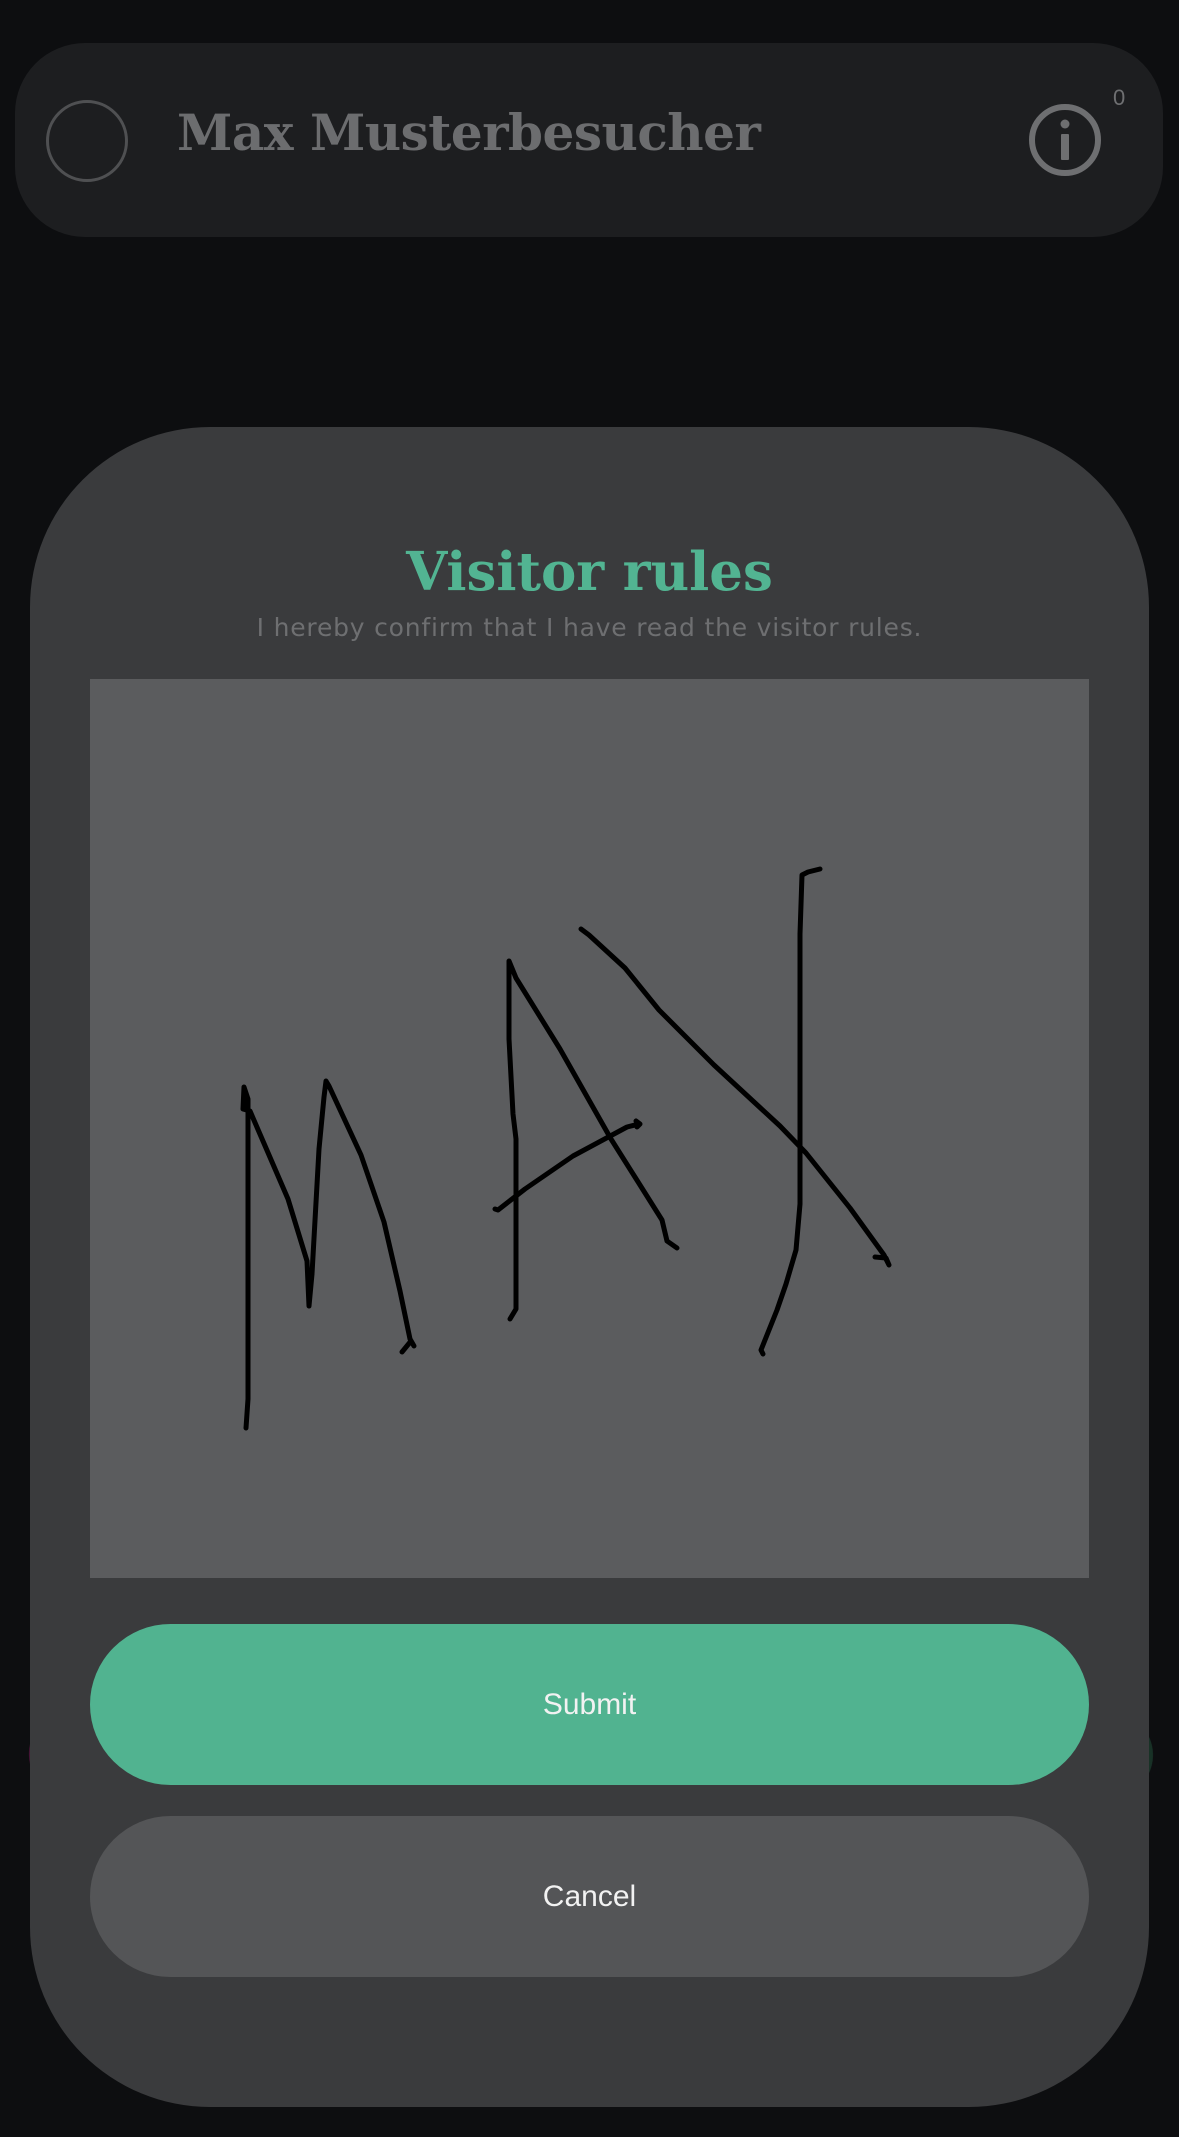 The image size is (1179, 2137). Describe the element at coordinates (1119, 97) in the screenshot. I see `info-count-badge: 0` at that location.